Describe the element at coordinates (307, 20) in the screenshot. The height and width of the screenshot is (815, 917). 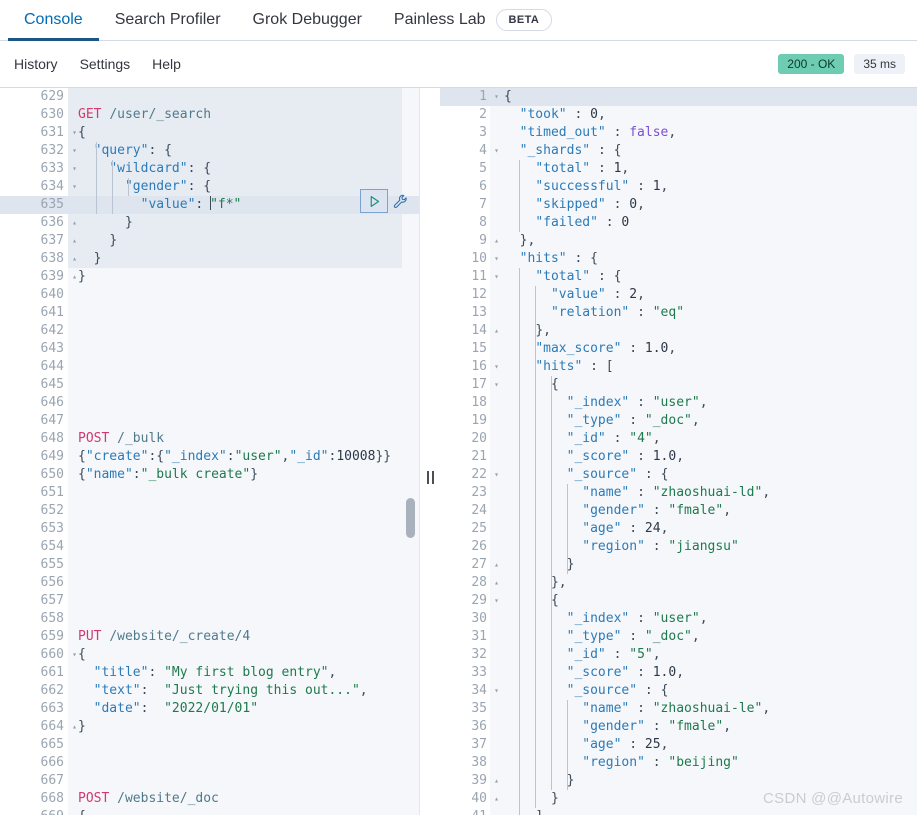
I see `tab-grok-debugger: Grok Debugger` at that location.